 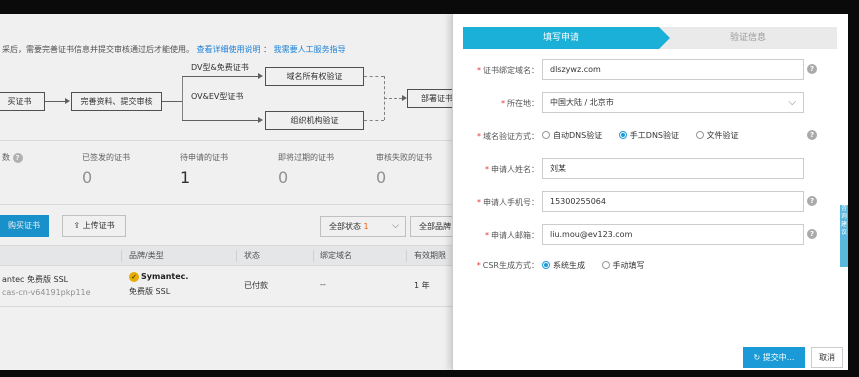 I want to click on csr-method-group: 系统生成 手动填写, so click(x=600, y=265).